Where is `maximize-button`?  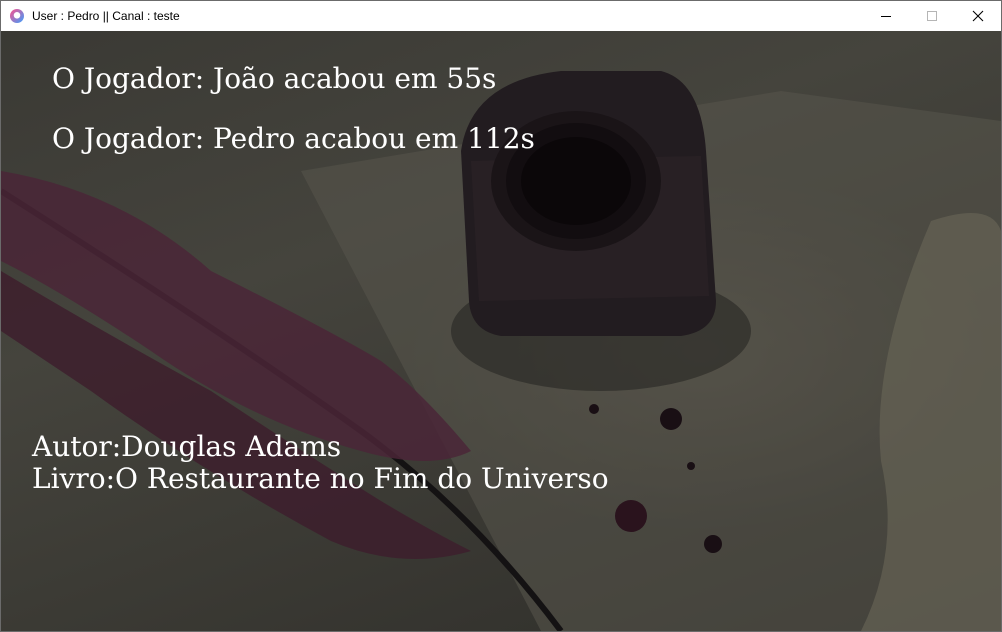 maximize-button is located at coordinates (932, 16).